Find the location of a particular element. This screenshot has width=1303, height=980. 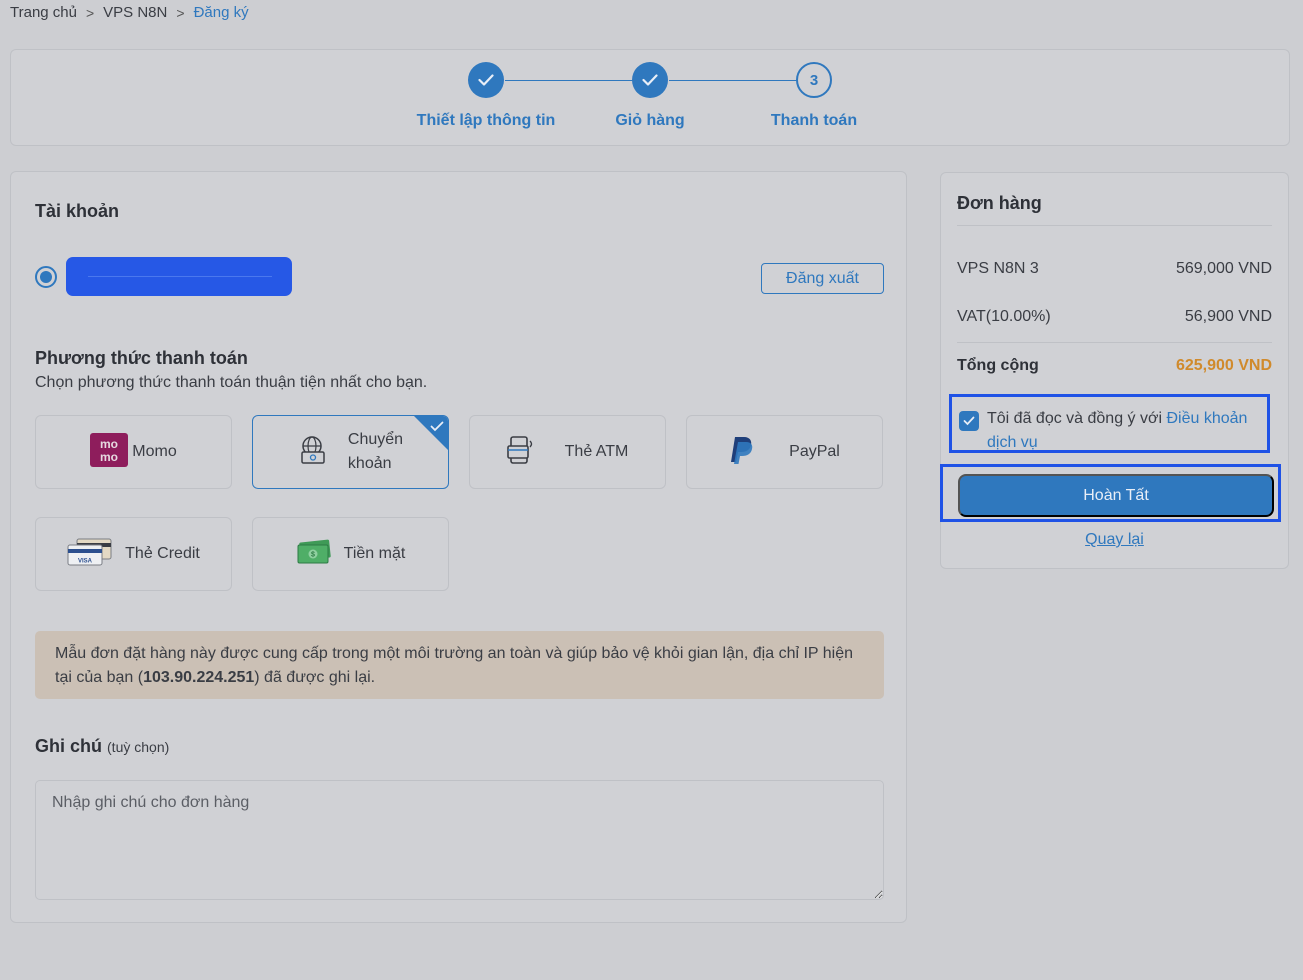

terms-checkbox is located at coordinates (969, 421).